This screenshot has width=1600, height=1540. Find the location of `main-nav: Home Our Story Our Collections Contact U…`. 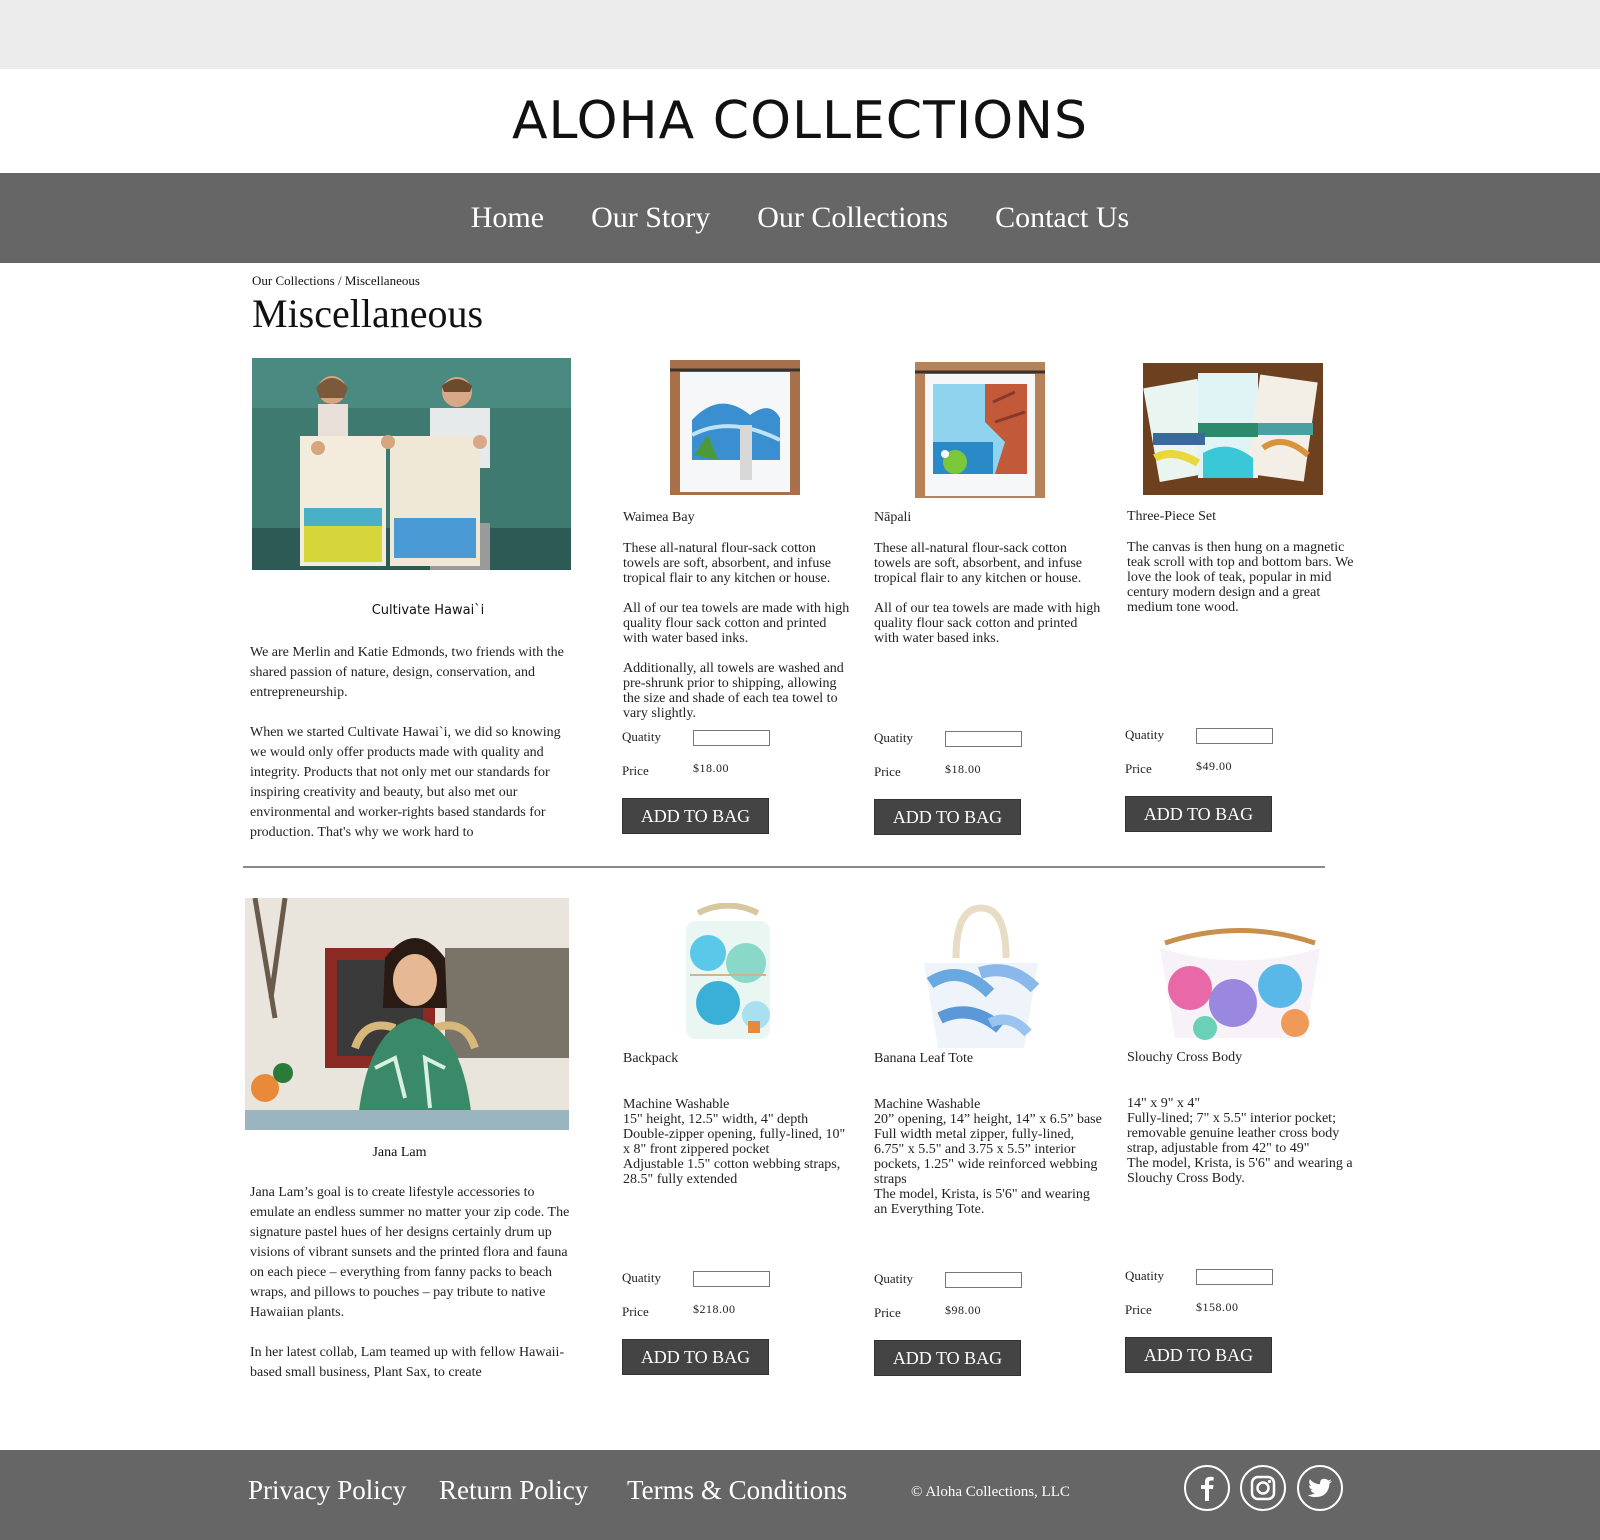

main-nav: Home Our Story Our Collections Contact U… is located at coordinates (800, 218).